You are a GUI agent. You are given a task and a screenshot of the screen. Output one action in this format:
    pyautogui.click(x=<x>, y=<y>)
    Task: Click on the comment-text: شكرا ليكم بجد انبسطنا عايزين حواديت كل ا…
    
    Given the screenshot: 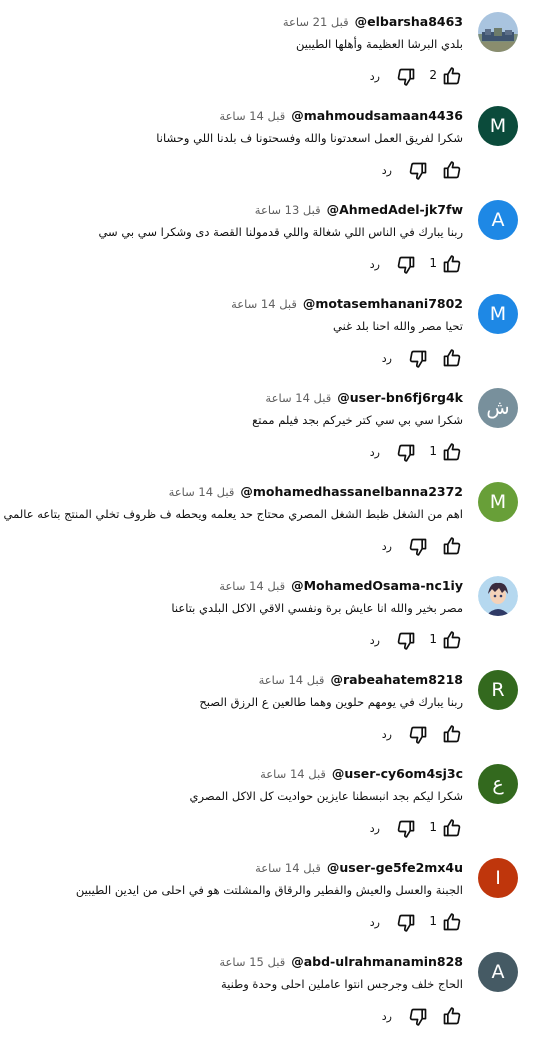 What is the action you would take?
    pyautogui.click(x=326, y=796)
    